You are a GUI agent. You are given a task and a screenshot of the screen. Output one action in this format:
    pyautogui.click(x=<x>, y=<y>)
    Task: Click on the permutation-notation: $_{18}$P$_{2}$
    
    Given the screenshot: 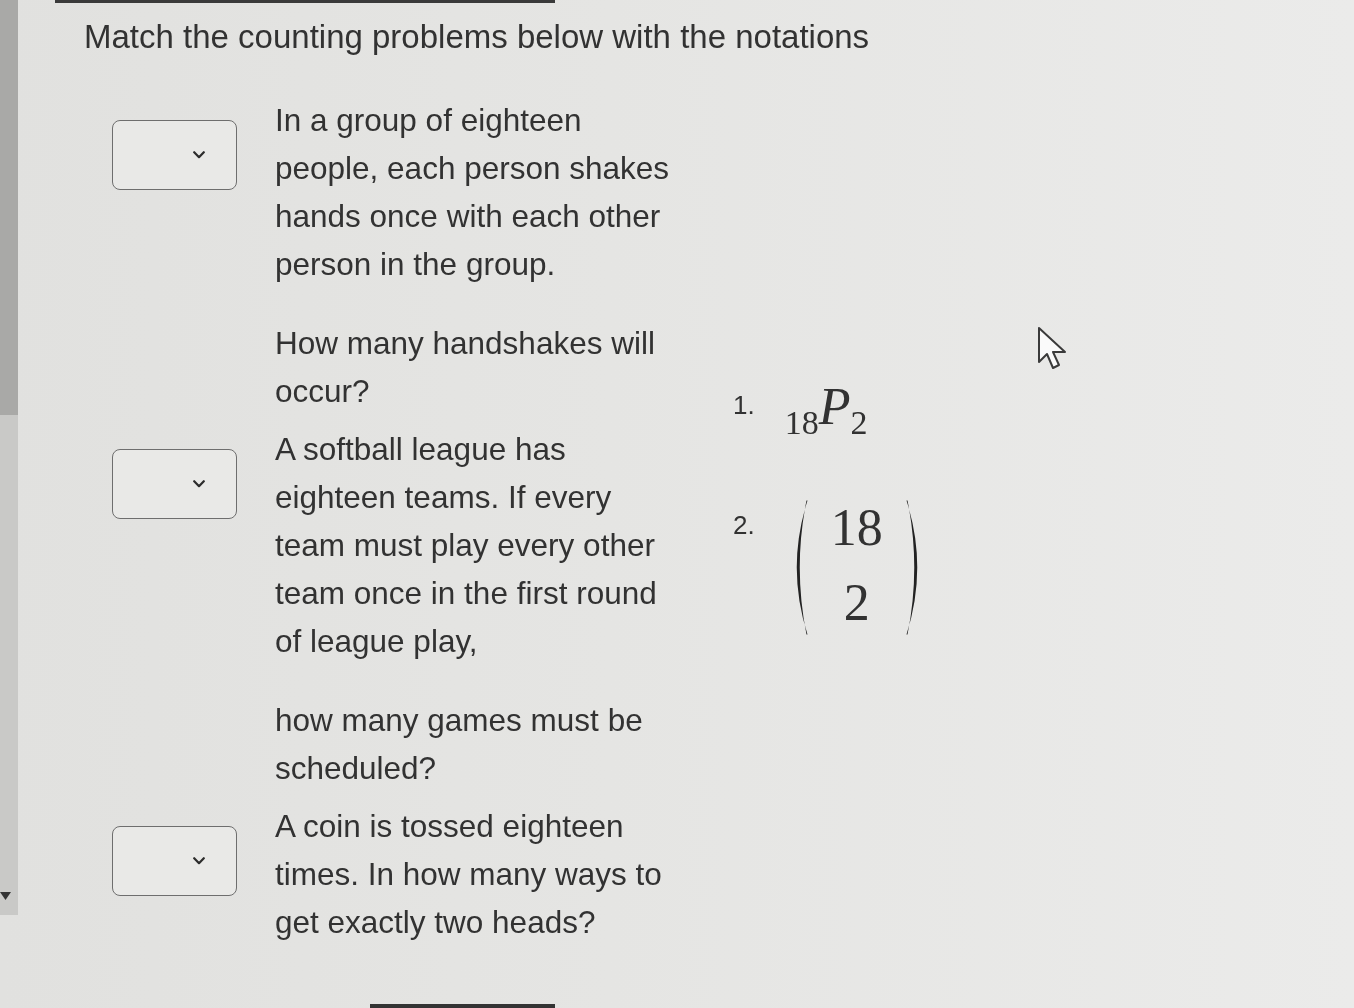 What is the action you would take?
    pyautogui.click(x=826, y=411)
    